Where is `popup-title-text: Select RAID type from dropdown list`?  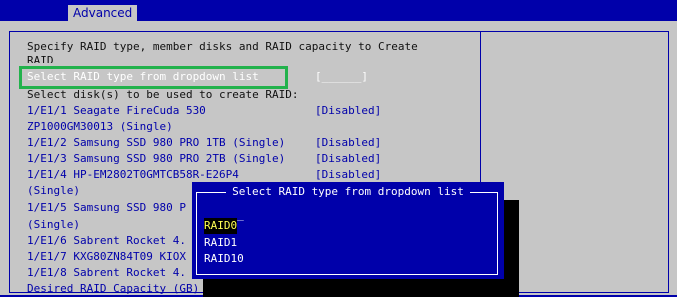 popup-title-text: Select RAID type from dropdown list is located at coordinates (348, 191).